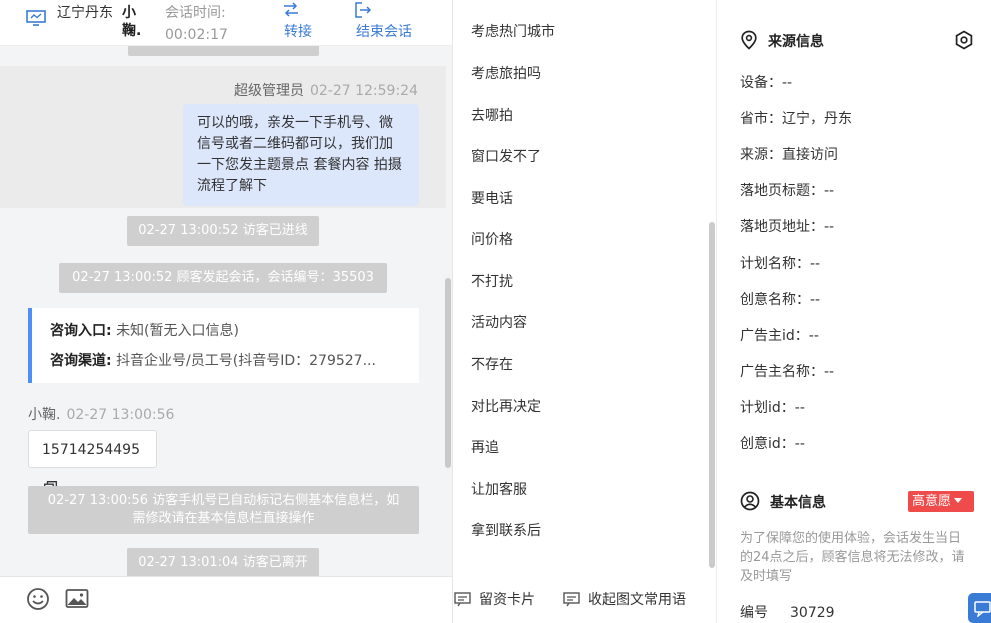 Image resolution: width=991 pixels, height=623 pixels. I want to click on visitor-name: 小鞠., so click(44, 415).